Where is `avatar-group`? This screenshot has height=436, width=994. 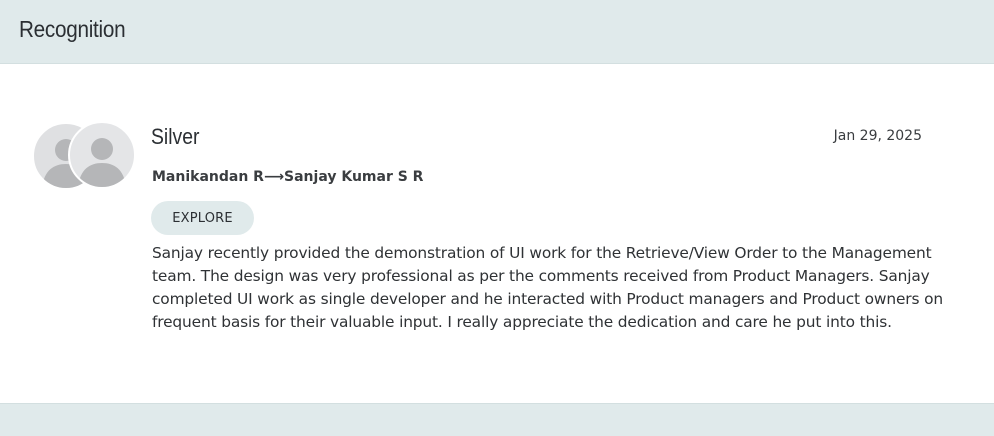
avatar-group is located at coordinates (85, 155).